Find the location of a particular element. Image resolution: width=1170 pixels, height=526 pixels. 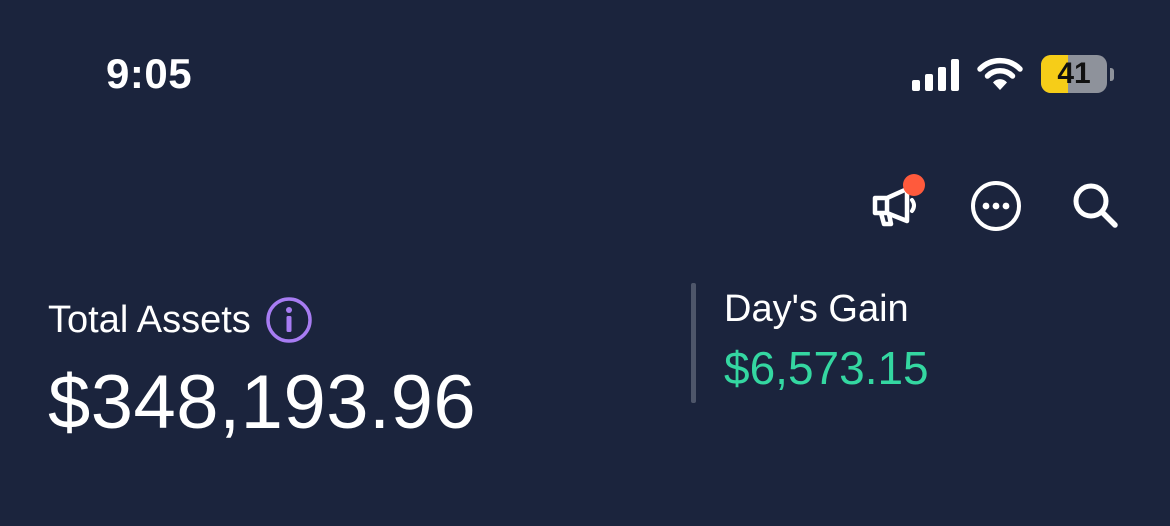

total-assets-label-row: Total Assets is located at coordinates (262, 320).